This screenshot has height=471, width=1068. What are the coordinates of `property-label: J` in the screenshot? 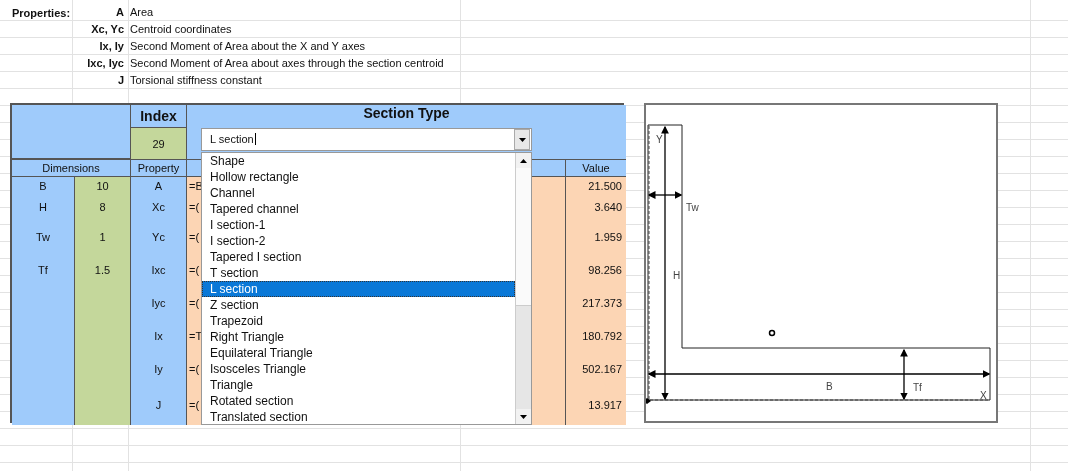 It's located at (158, 405).